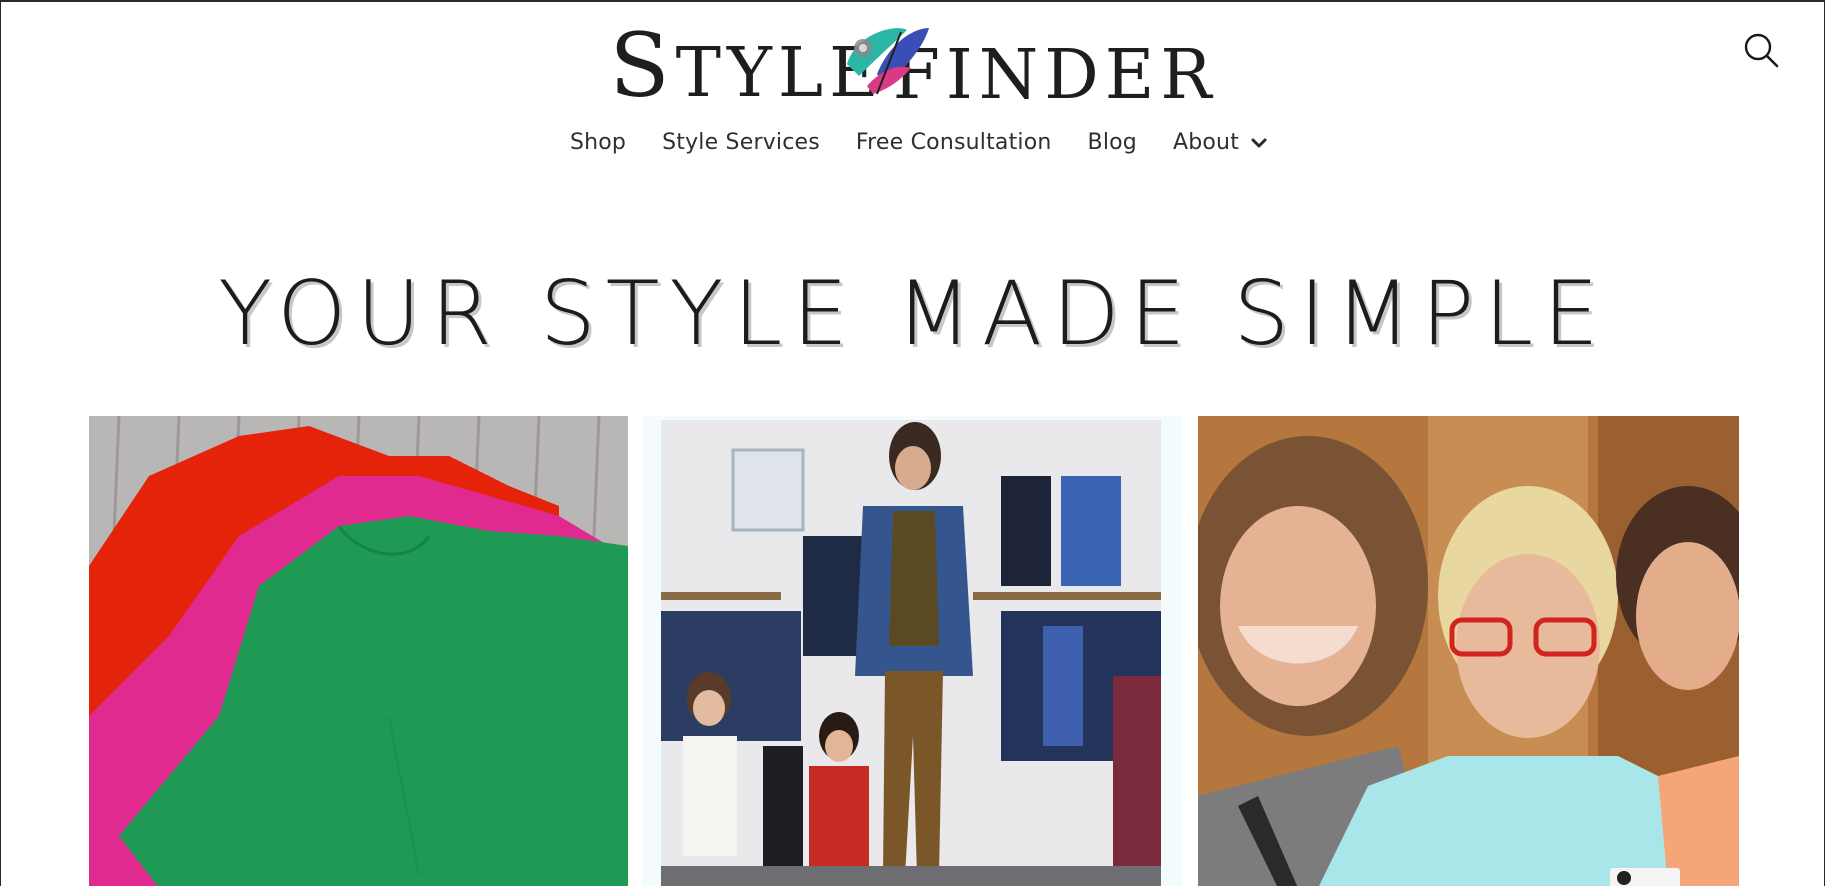 The height and width of the screenshot is (886, 1825). I want to click on chevron-down-icon, so click(1259, 143).